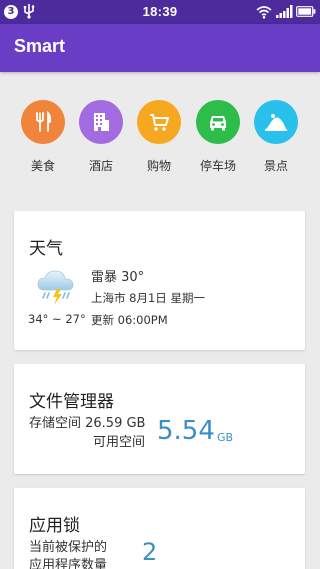 This screenshot has width=320, height=569. I want to click on storage-total: 存储空间 26.59 GB, so click(87, 423).